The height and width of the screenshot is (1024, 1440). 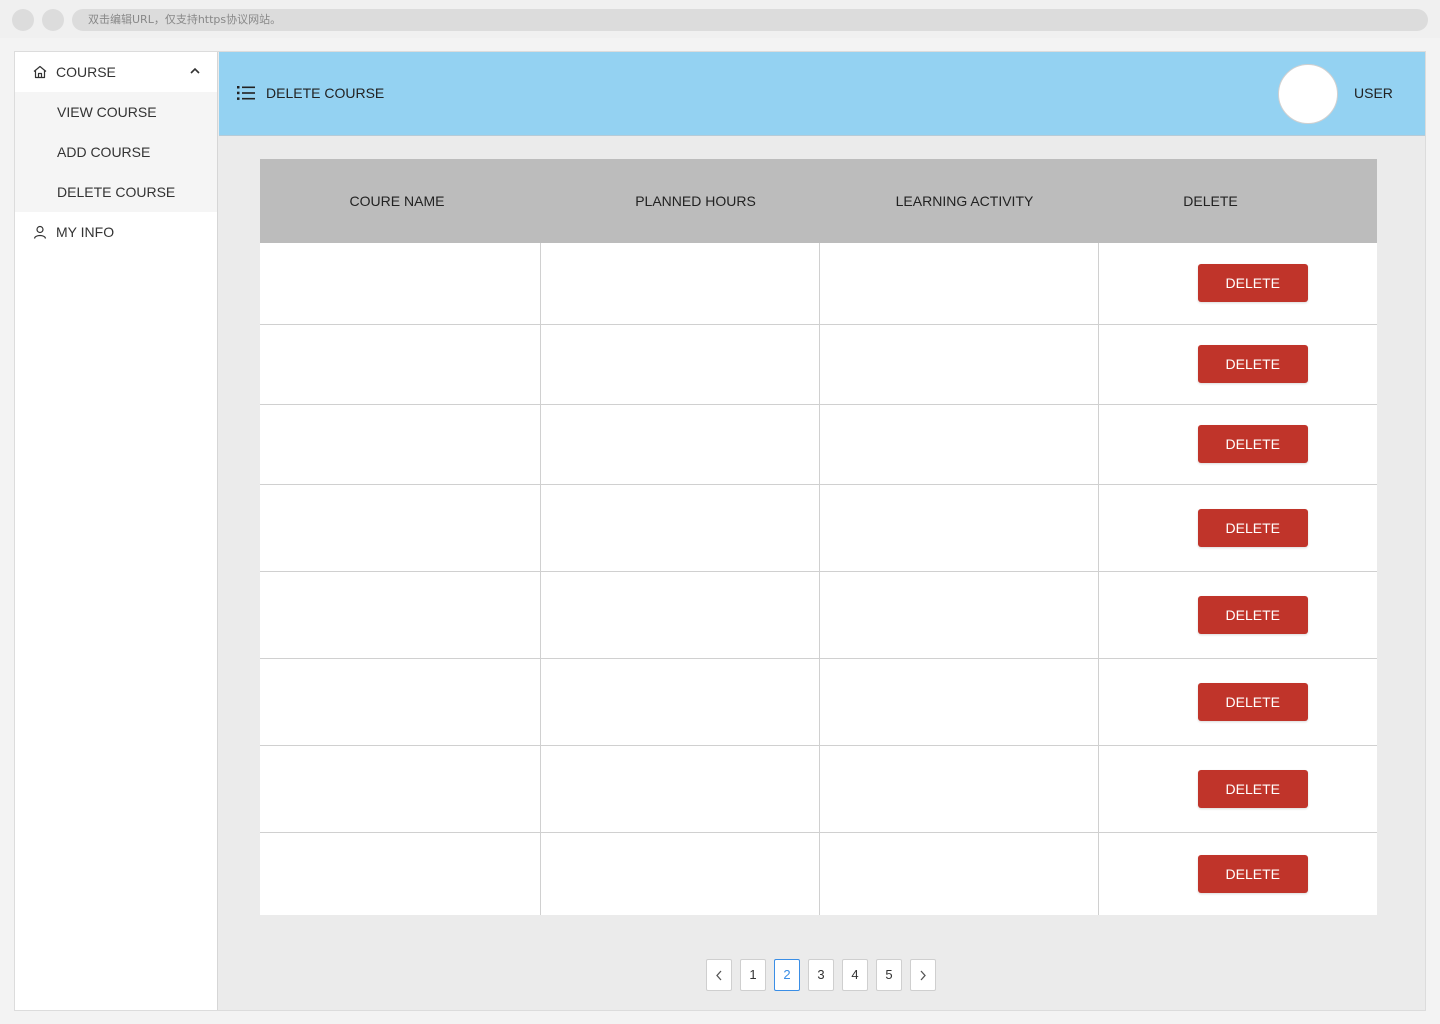 I want to click on sidebar-item-add-course: ADD COURSE, so click(x=116, y=152).